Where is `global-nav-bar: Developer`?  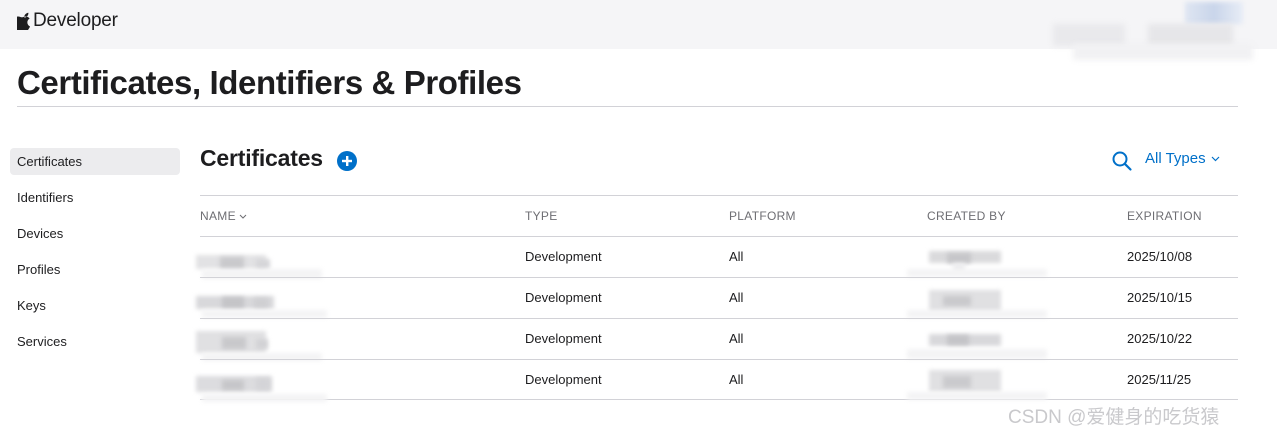
global-nav-bar: Developer is located at coordinates (638, 30).